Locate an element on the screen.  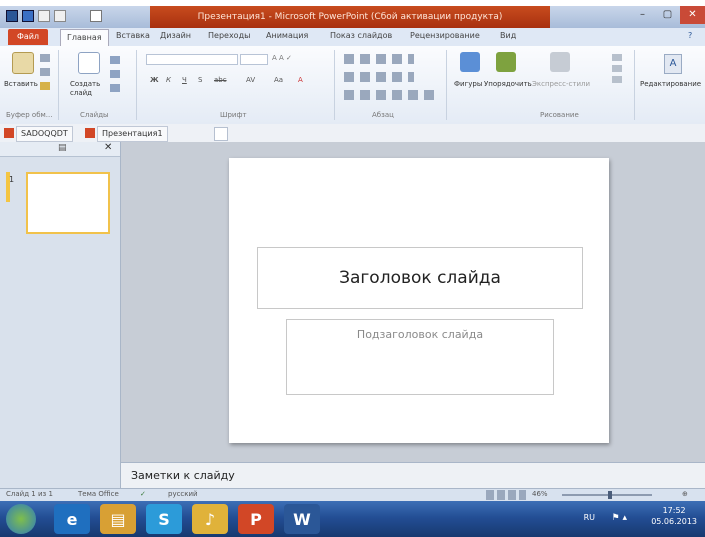
paste-button-label: Вставить is located at coordinates (21, 84).